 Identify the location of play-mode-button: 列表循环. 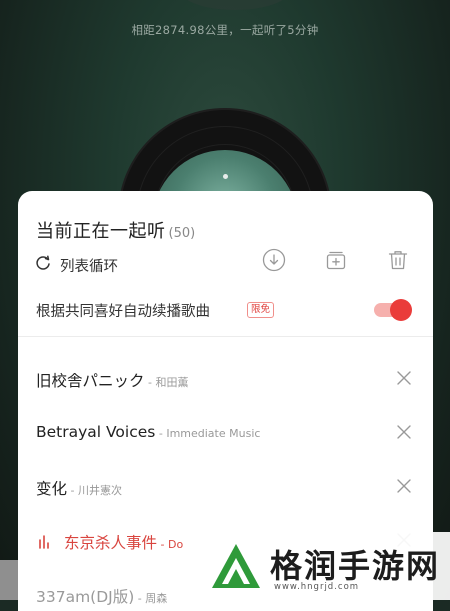
(76, 265).